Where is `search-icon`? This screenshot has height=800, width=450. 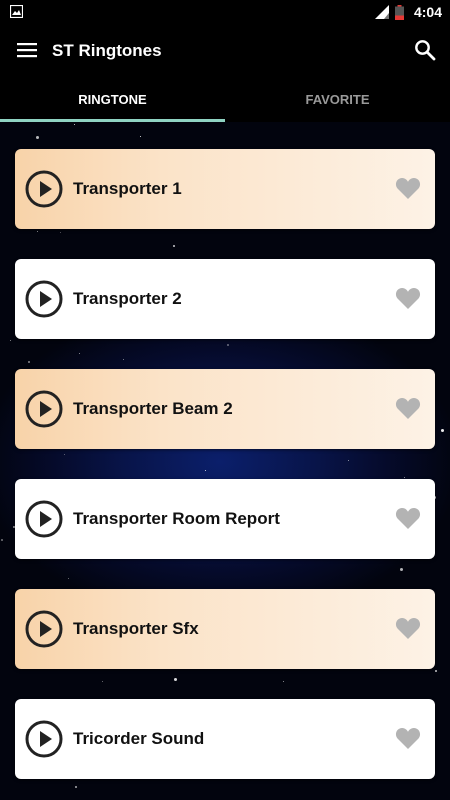
search-icon is located at coordinates (425, 50).